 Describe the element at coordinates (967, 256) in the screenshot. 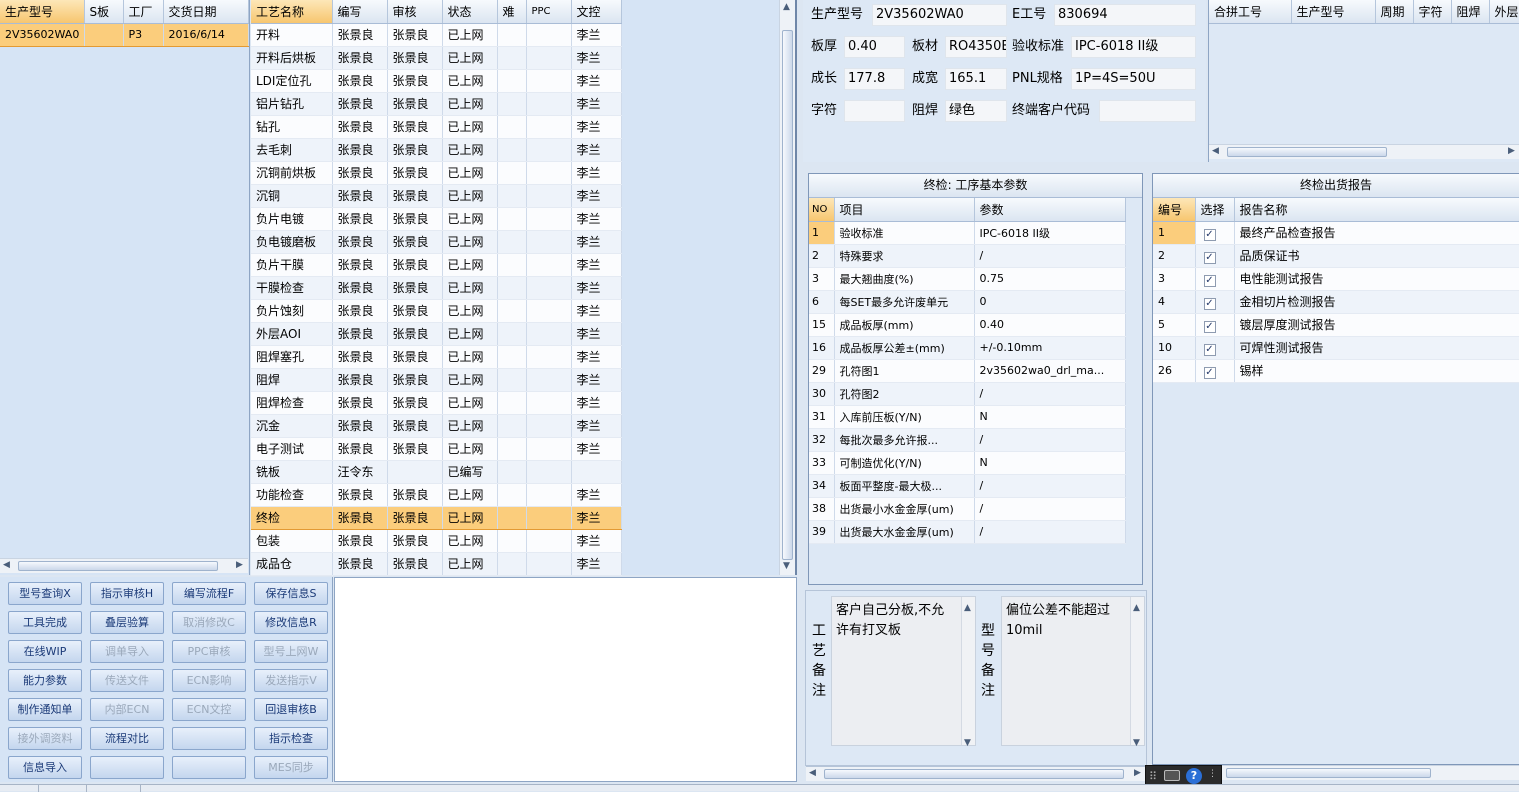

I see `param-row: 2 特殊要求 /` at that location.